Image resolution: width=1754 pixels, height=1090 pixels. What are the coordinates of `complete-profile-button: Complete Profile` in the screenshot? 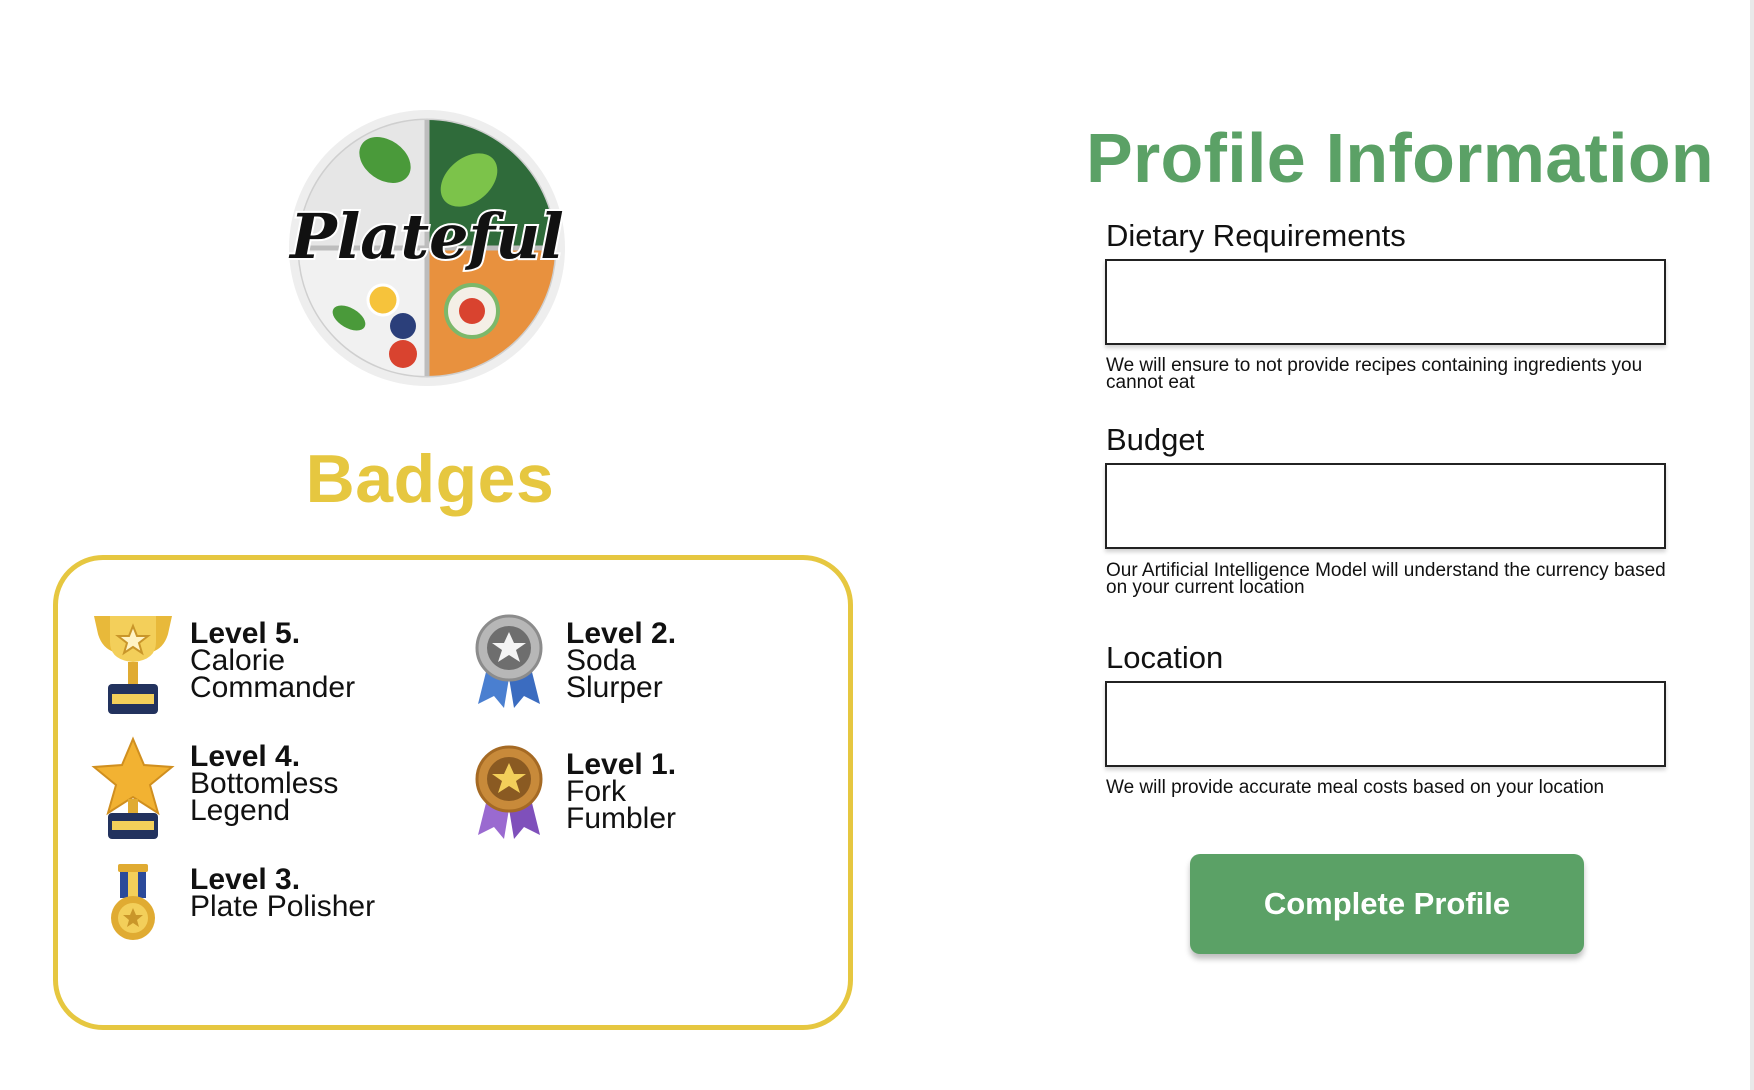 It's located at (1387, 904).